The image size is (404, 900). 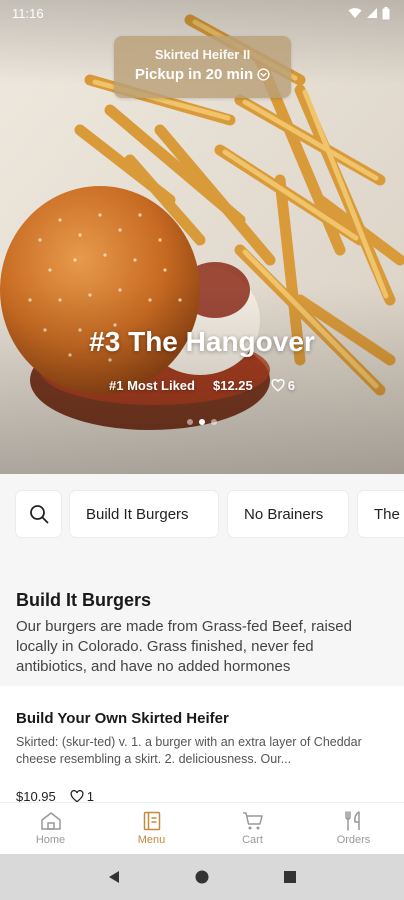 What do you see at coordinates (122, 718) in the screenshot?
I see `menu-item-name: Build Your Own Skirted Heifer` at bounding box center [122, 718].